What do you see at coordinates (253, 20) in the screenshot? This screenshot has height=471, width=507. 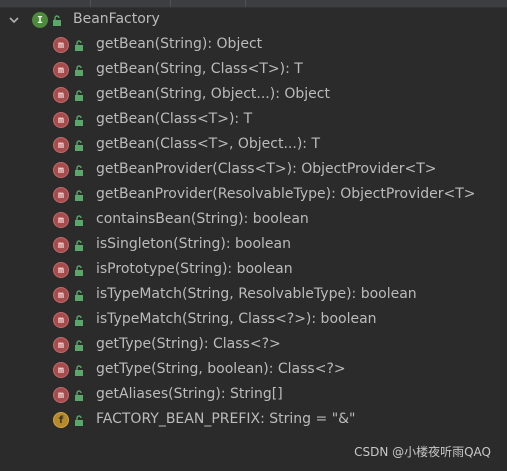 I see `tree-root-node: I BeanFactory` at bounding box center [253, 20].